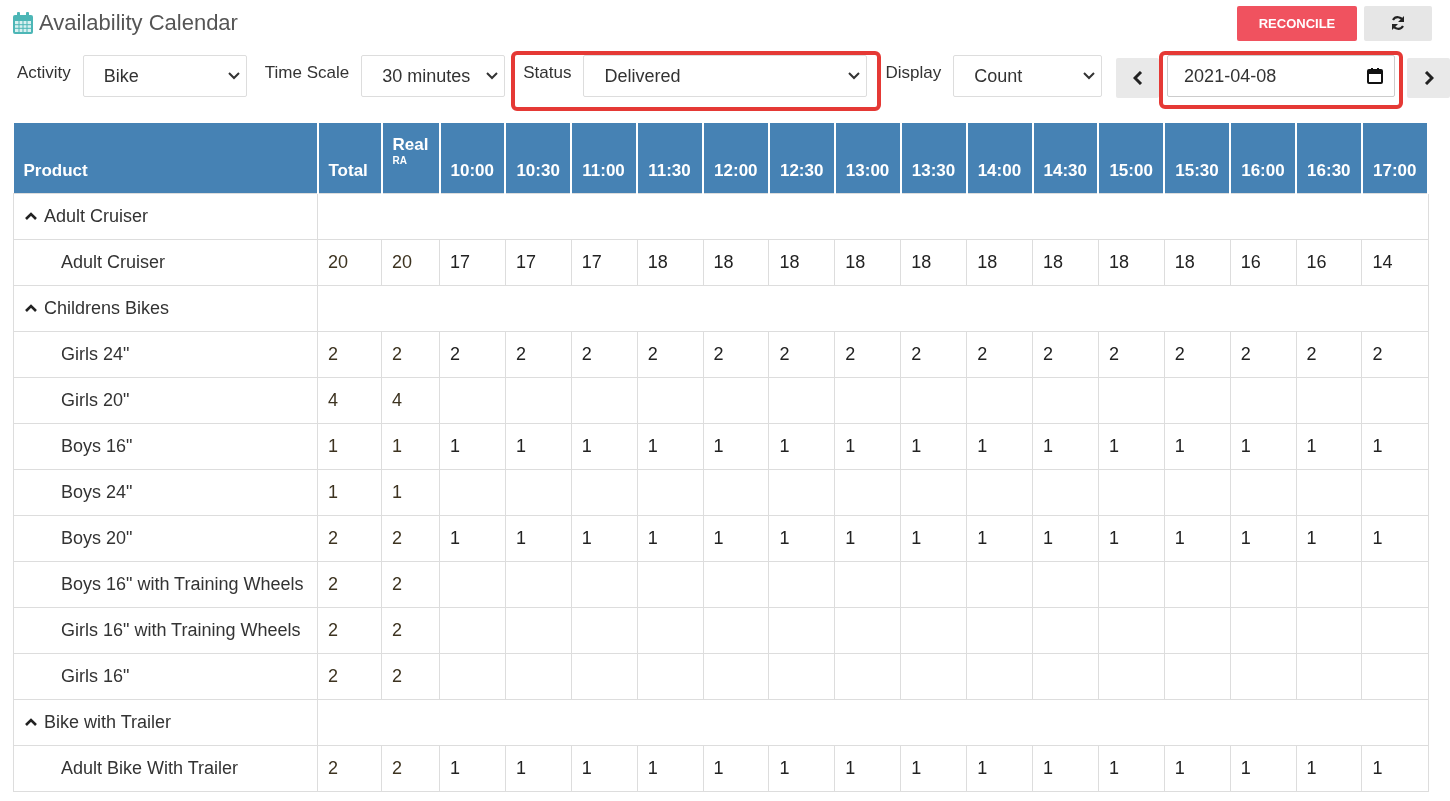 The image size is (1450, 801). Describe the element at coordinates (670, 158) in the screenshot. I see `column-header: 11:30` at that location.